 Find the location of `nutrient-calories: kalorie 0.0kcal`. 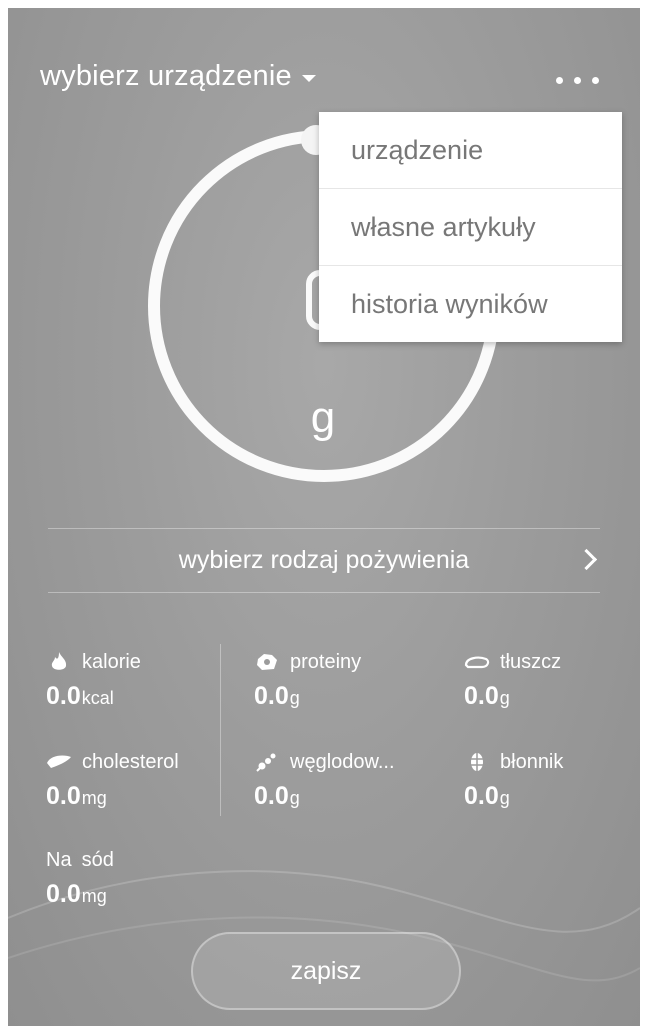

nutrient-calories: kalorie 0.0kcal is located at coordinates (136, 679).